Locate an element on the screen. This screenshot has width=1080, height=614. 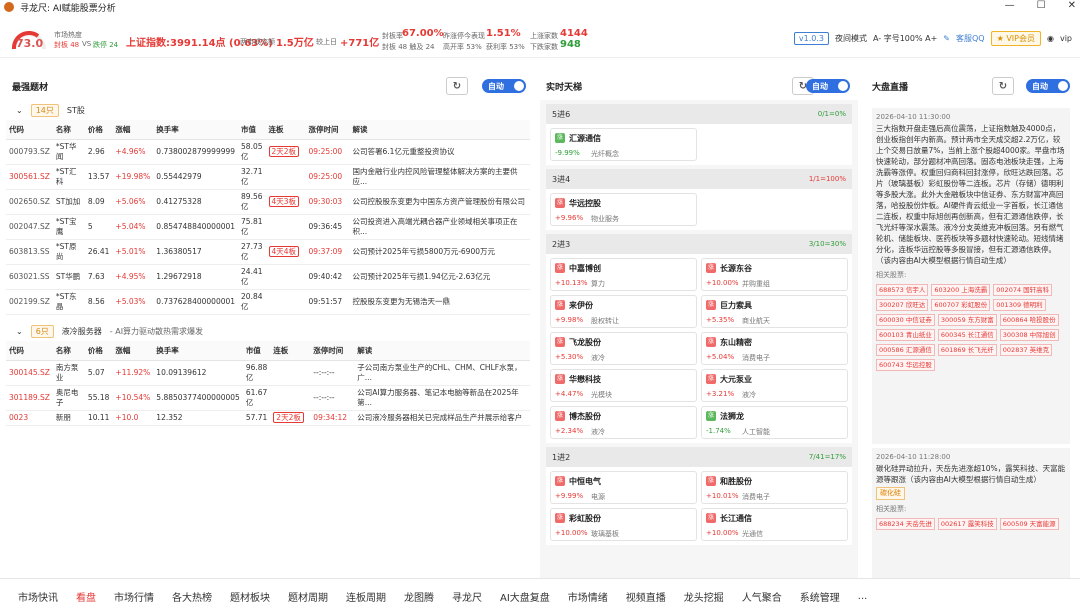
related-stock-tag: 600707 彩虹股份 is located at coordinates (961, 305).